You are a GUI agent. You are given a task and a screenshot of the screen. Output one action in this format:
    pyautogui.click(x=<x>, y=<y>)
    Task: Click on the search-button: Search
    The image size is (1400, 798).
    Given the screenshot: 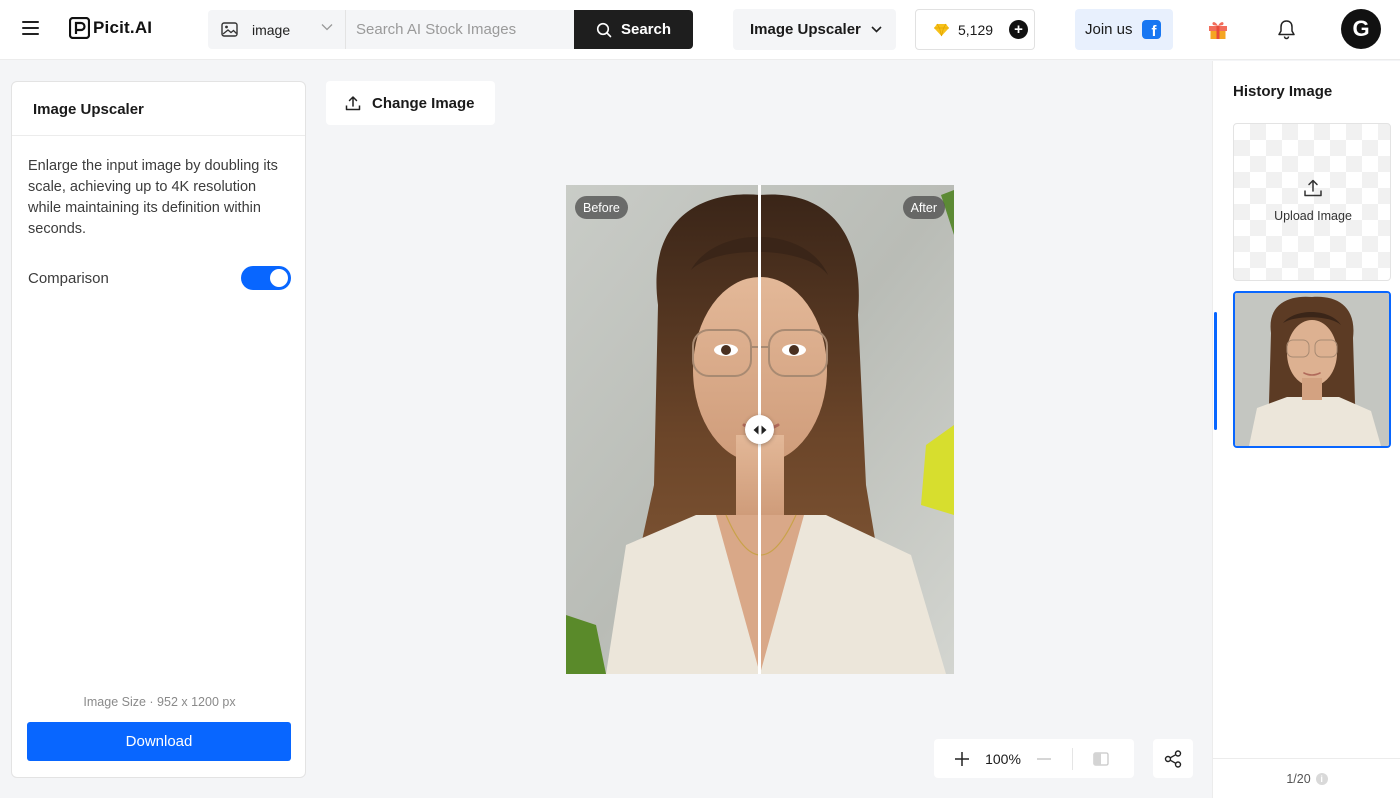 What is the action you would take?
    pyautogui.click(x=633, y=29)
    